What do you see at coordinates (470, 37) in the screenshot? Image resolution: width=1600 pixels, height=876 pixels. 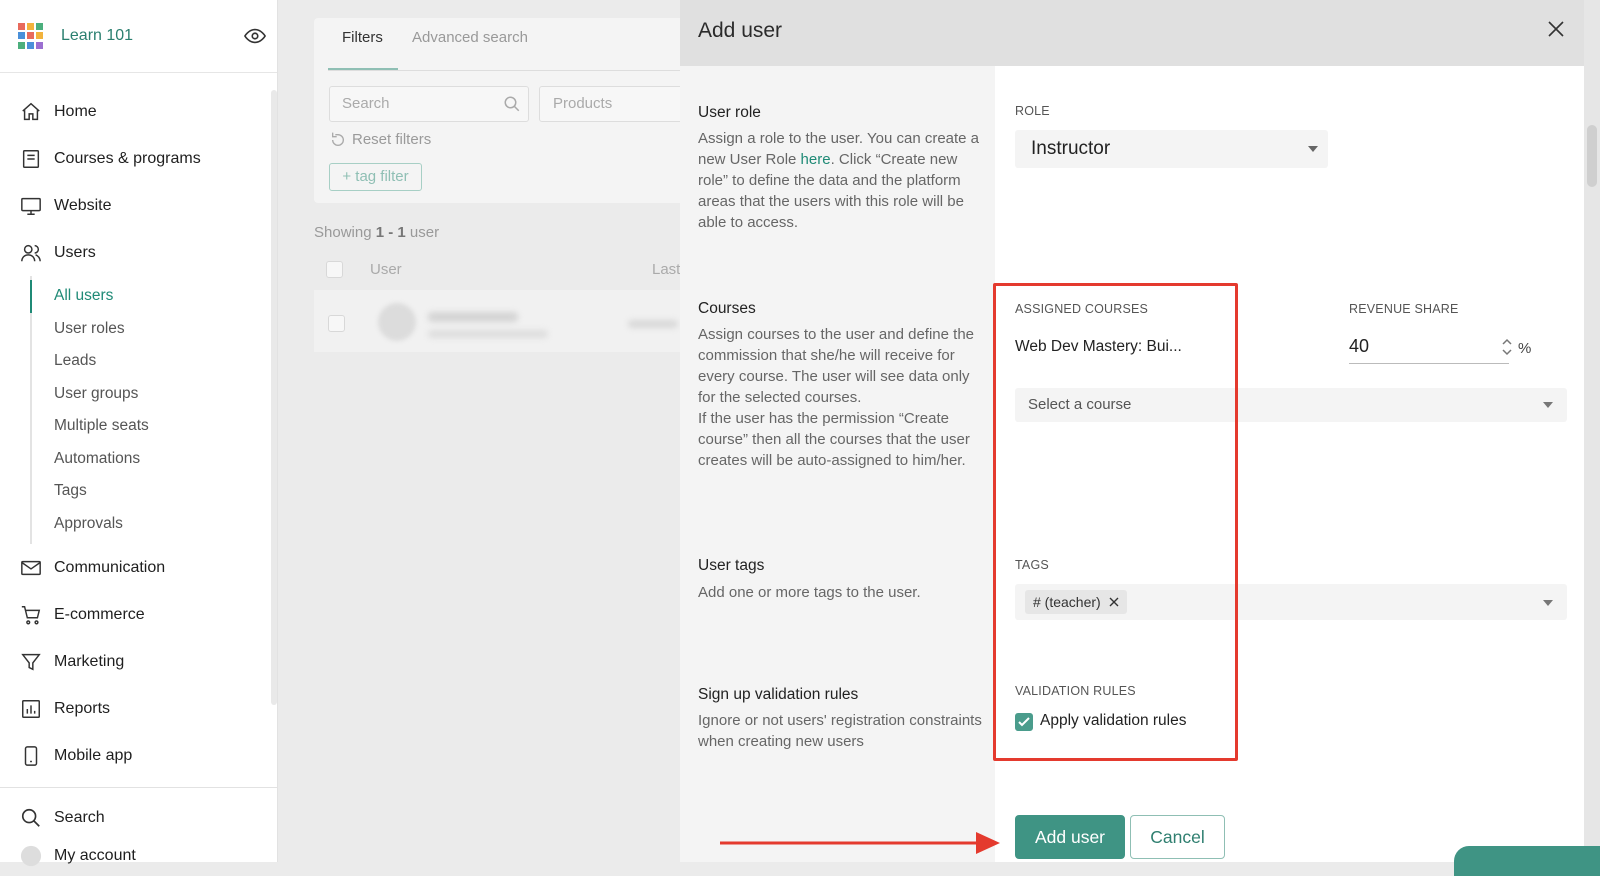 I see `tab-advanced-search: Advanced search` at bounding box center [470, 37].